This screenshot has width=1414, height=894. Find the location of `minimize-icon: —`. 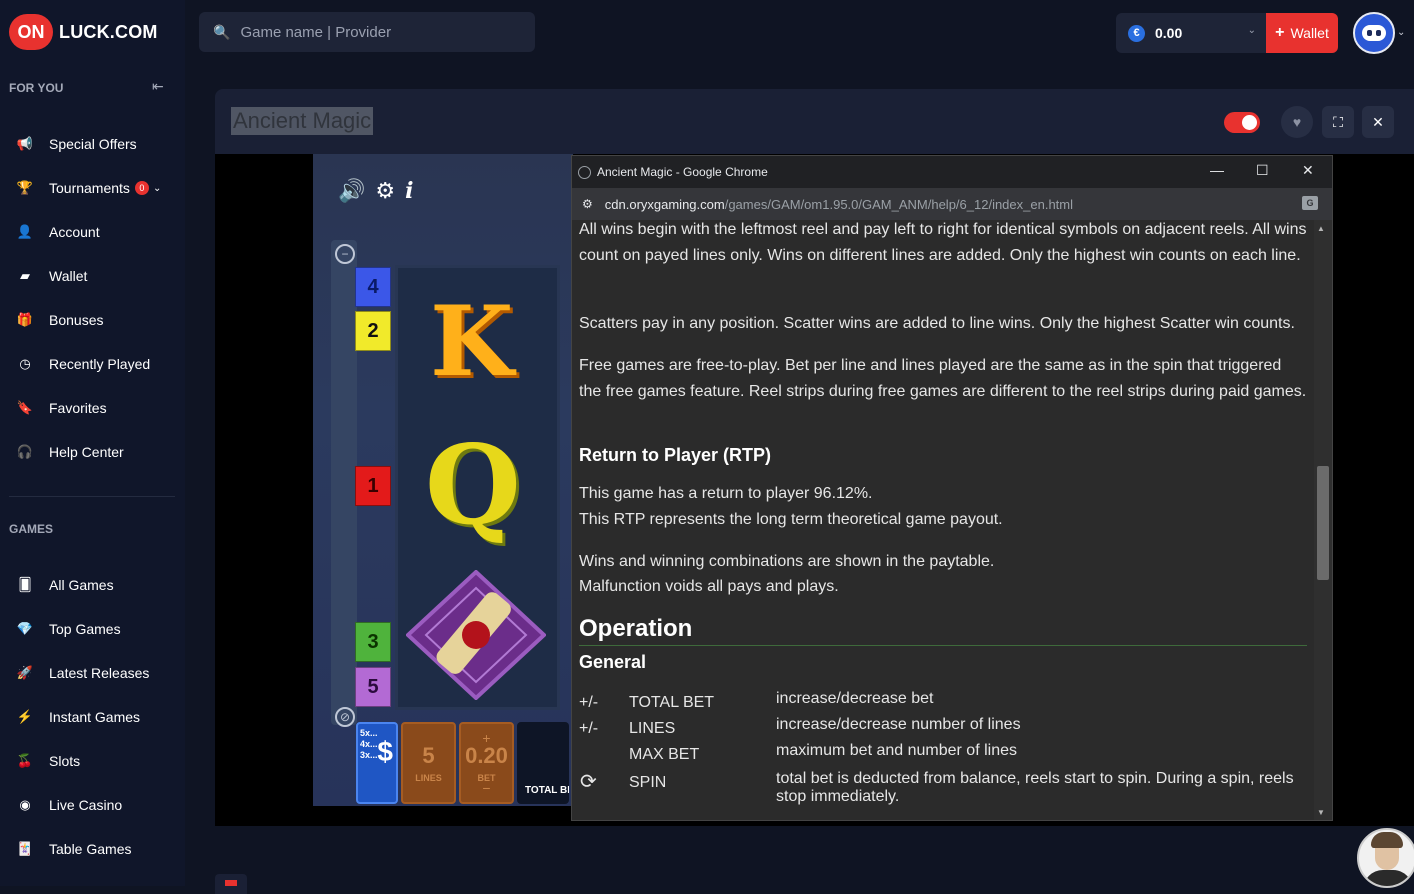

minimize-icon: — is located at coordinates (1217, 170).